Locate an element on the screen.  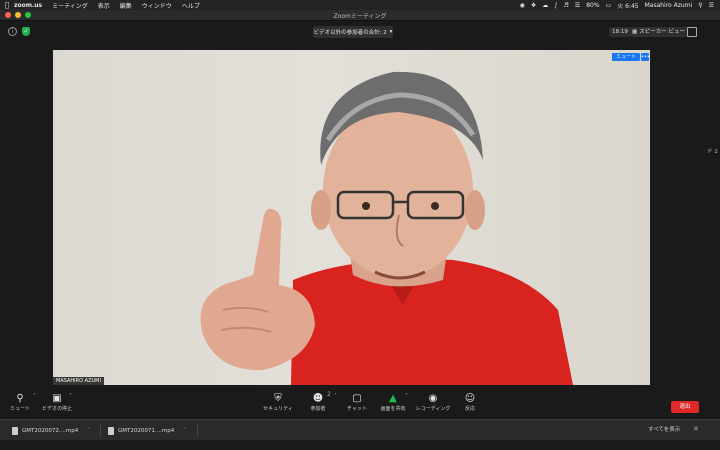
mute-label: ミュート is located at coordinates (19, 408).